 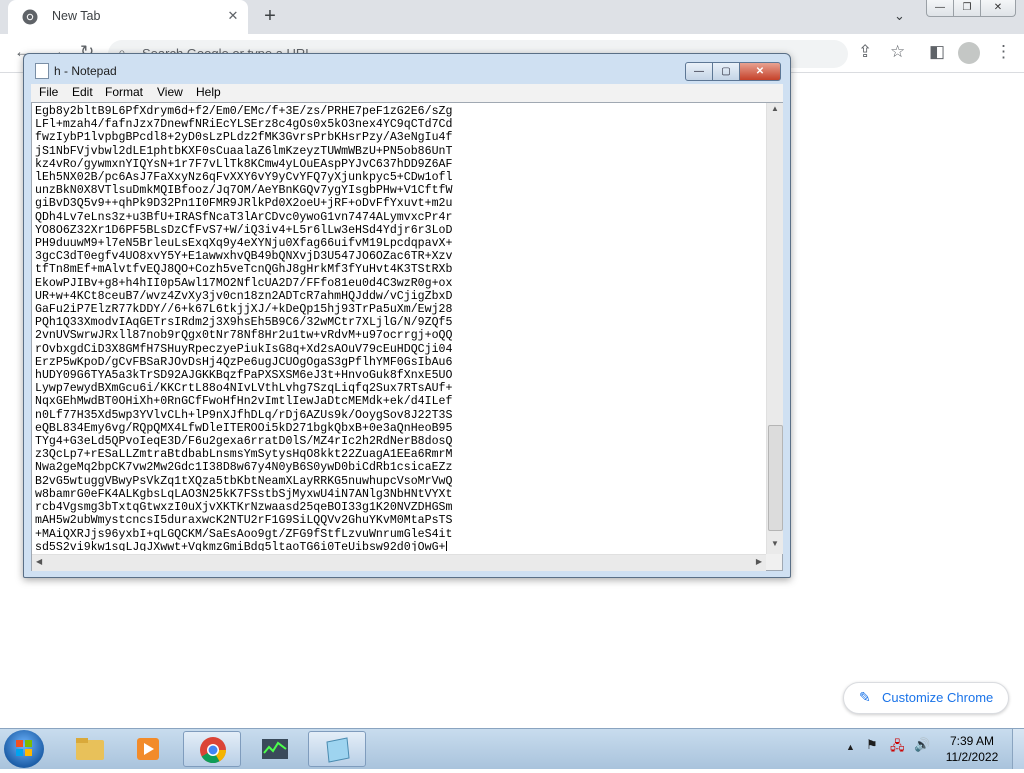 What do you see at coordinates (872, 745) in the screenshot?
I see `action-center-flag-icon: ⚑` at bounding box center [872, 745].